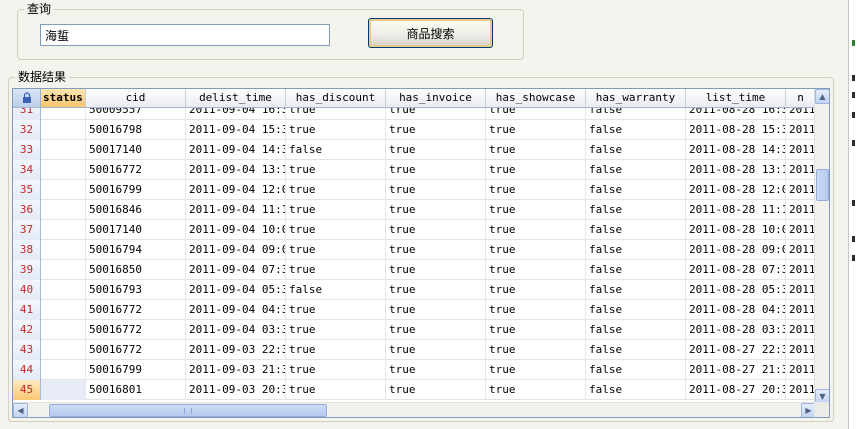 The height and width of the screenshot is (429, 857). I want to click on row-number: 33, so click(27, 150).